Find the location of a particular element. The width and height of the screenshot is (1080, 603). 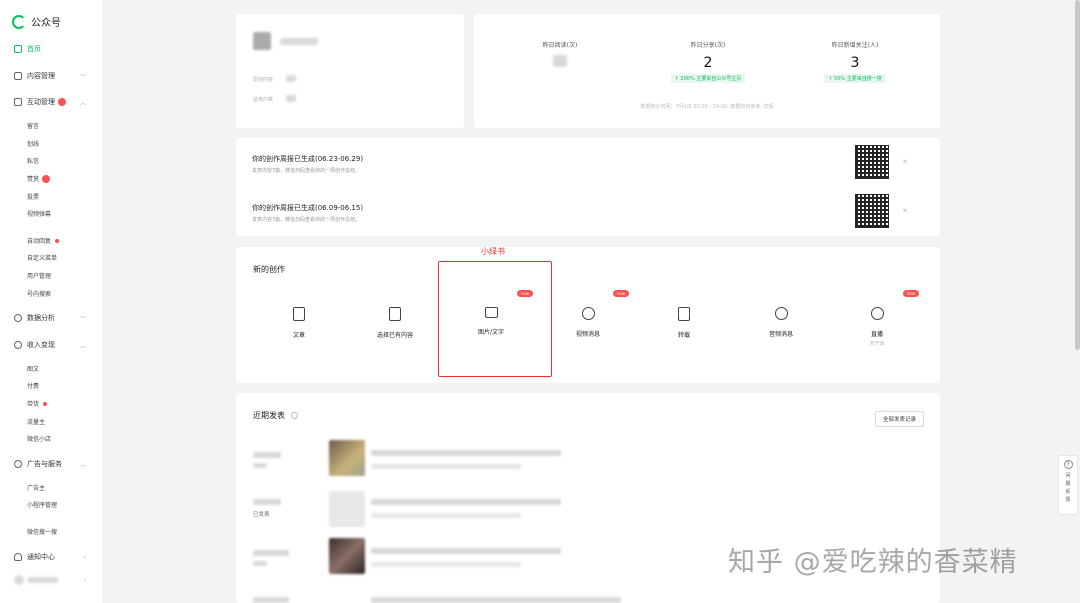

sub-votes: 投票 is located at coordinates (33, 196).